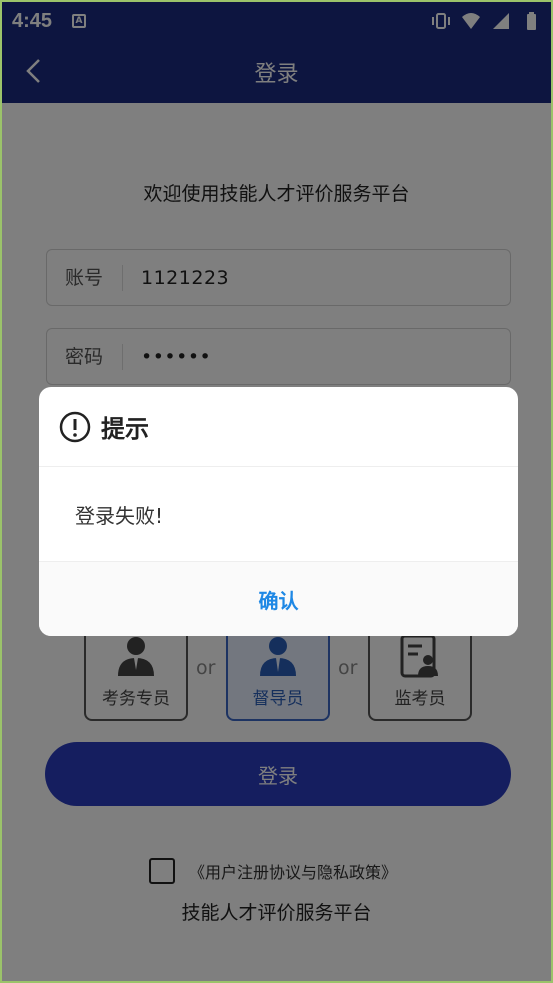  I want to click on exclamation-circle-icon, so click(75, 426).